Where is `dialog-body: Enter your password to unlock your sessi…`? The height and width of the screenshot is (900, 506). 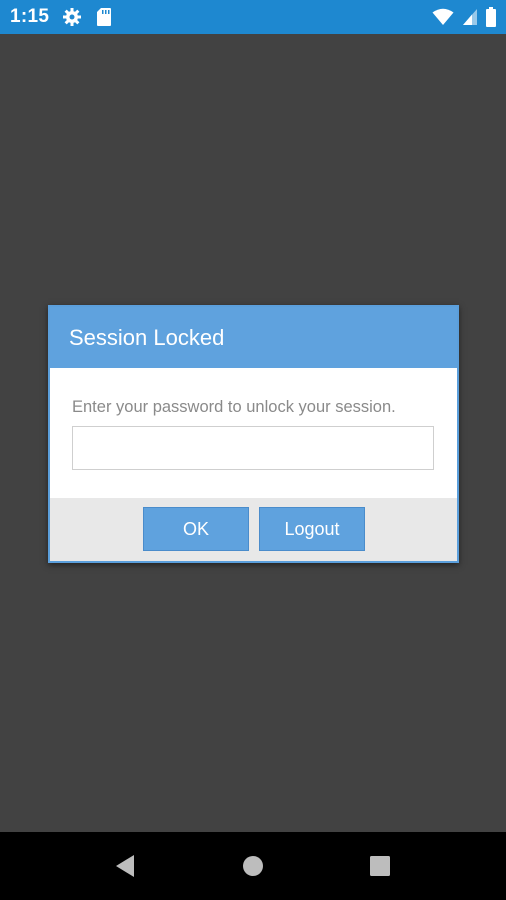
dialog-body: Enter your password to unlock your sessi… is located at coordinates (253, 433).